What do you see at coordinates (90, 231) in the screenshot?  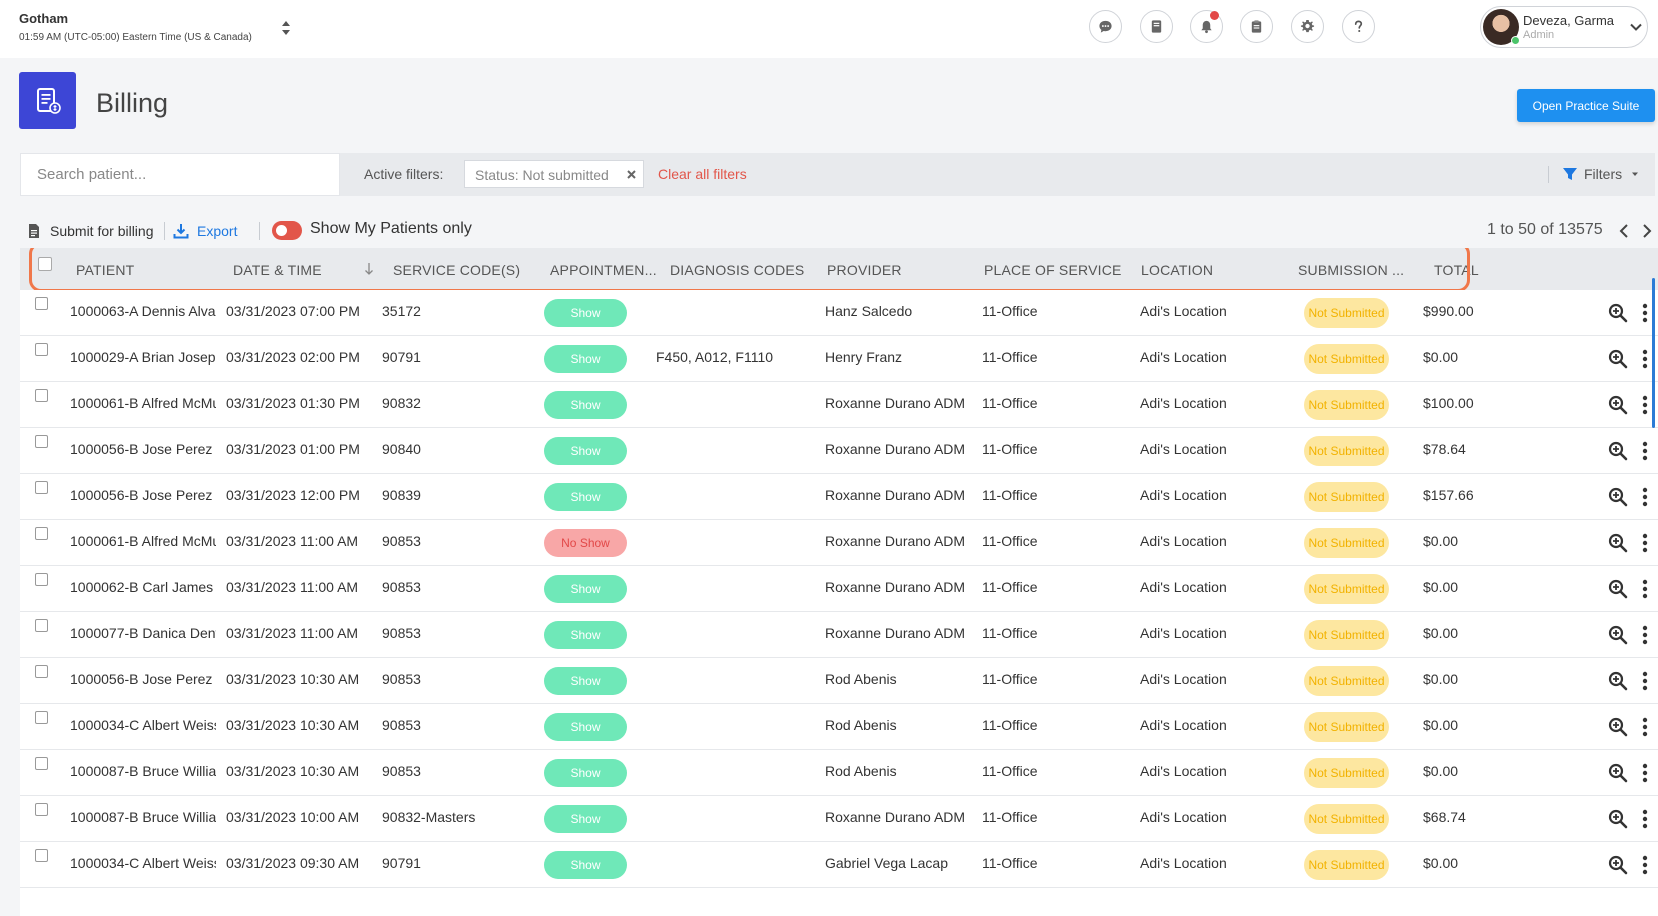 I see `submit-for-billing-button: Submit for billing` at bounding box center [90, 231].